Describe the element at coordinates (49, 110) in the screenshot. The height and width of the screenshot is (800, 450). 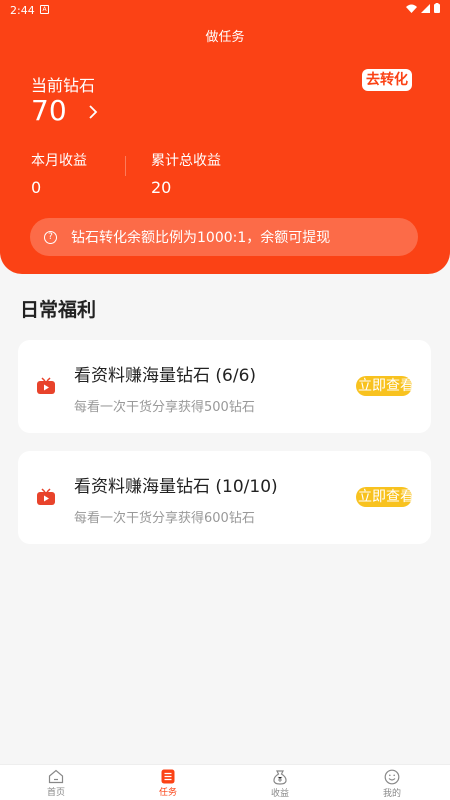
I see `diamond-value: 70` at that location.